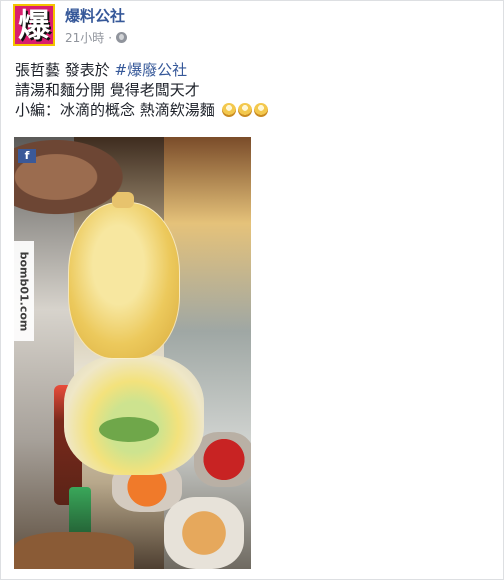  I want to click on post-line-3-text: 小編：冰滴的概念 熱滴欸湯麵, so click(115, 110).